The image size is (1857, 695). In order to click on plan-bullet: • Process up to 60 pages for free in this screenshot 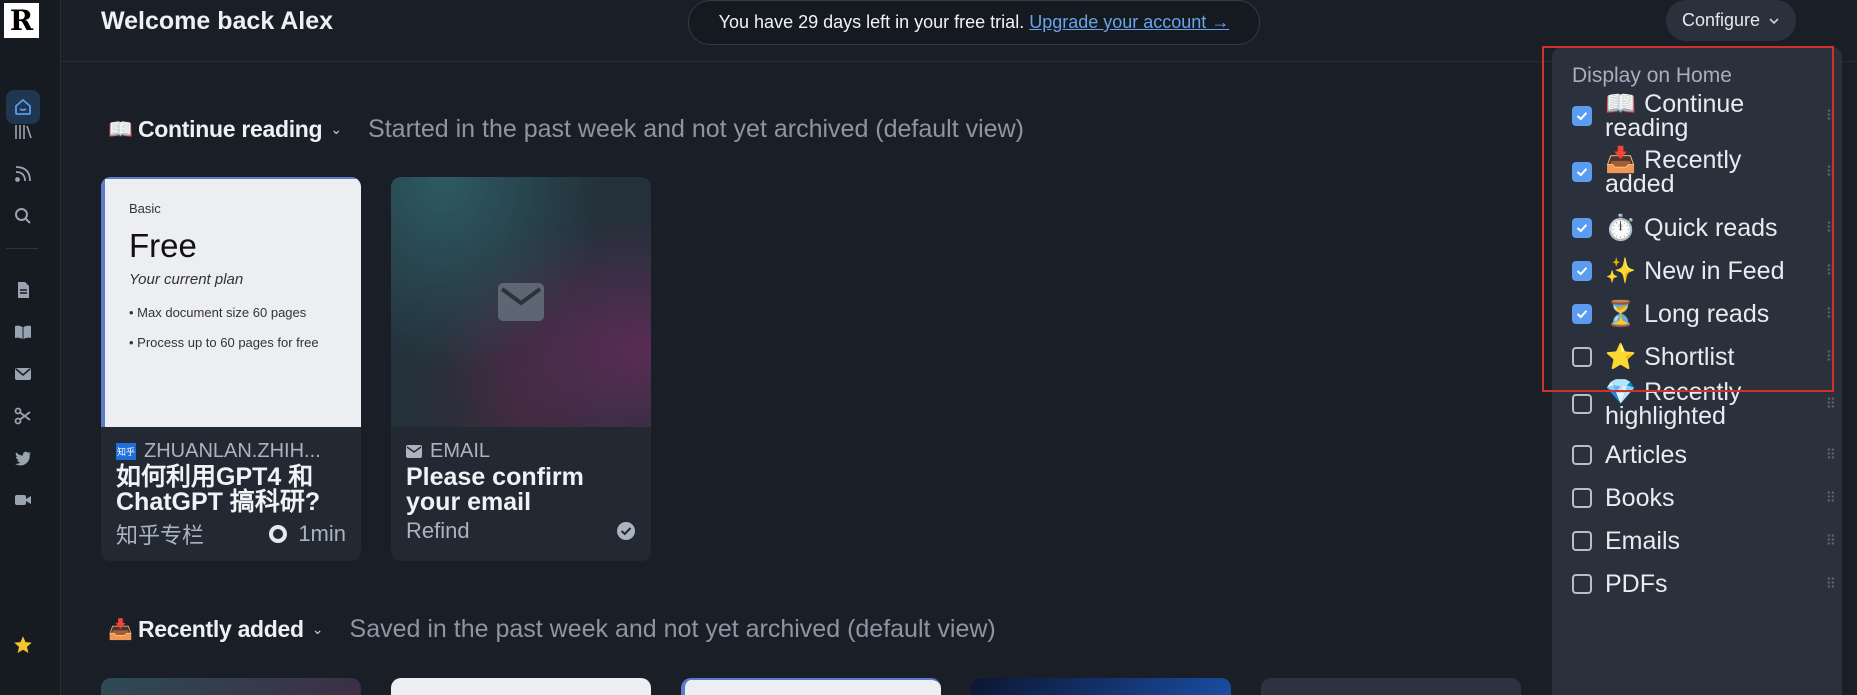, I will do `click(224, 342)`.